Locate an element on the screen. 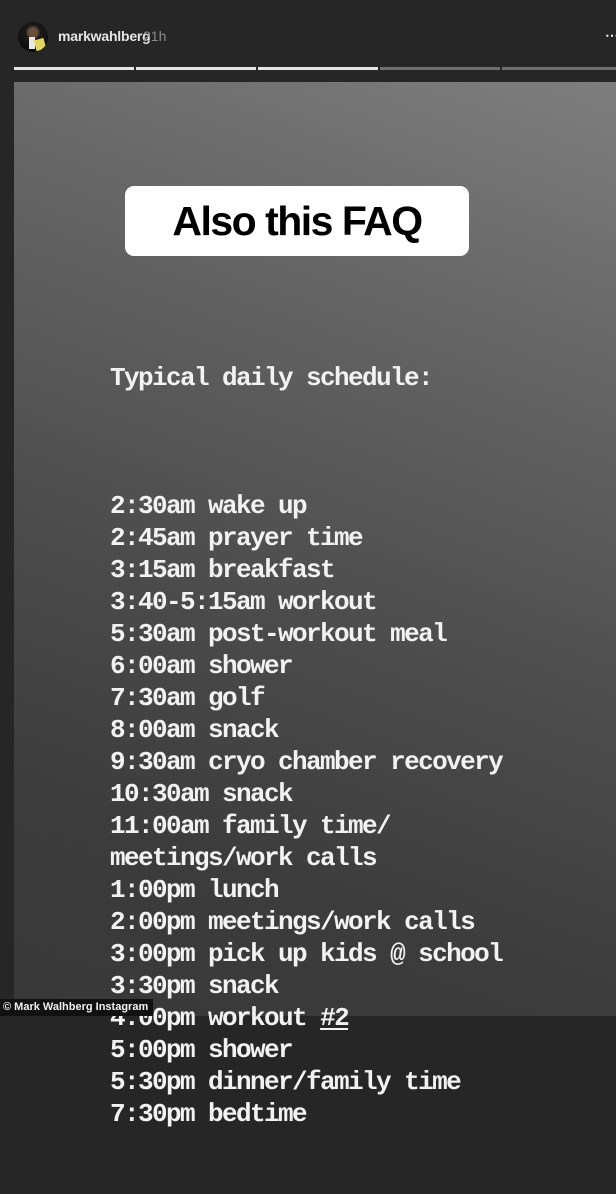 This screenshot has height=1194, width=616. schedule-item: 2:45am prayer time is located at coordinates (306, 538).